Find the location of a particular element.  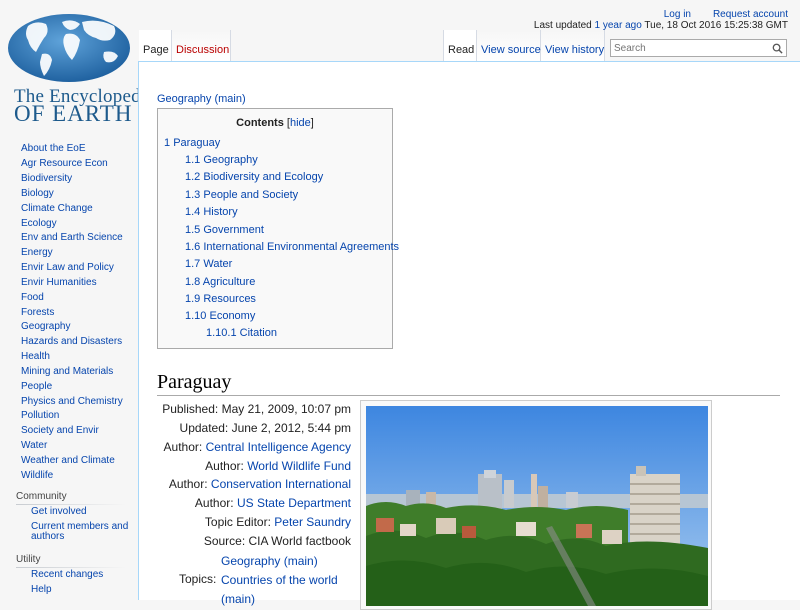

tab-view-history: View history is located at coordinates (573, 45).